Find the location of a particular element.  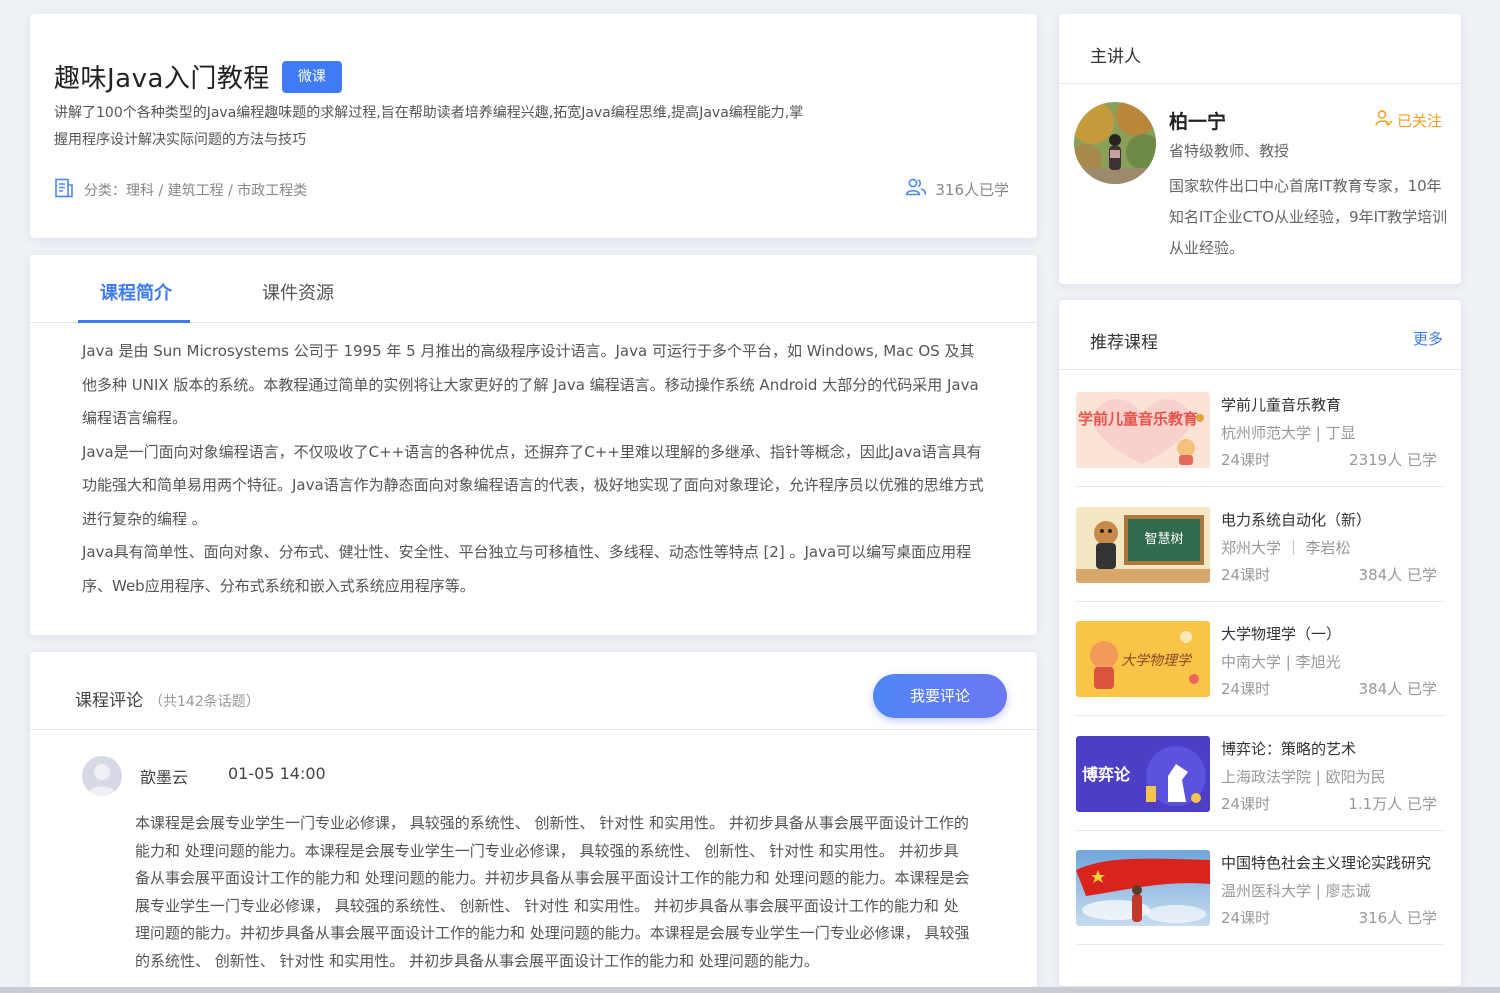

recommended-course-title: 大学物理学（一） is located at coordinates (1281, 633).